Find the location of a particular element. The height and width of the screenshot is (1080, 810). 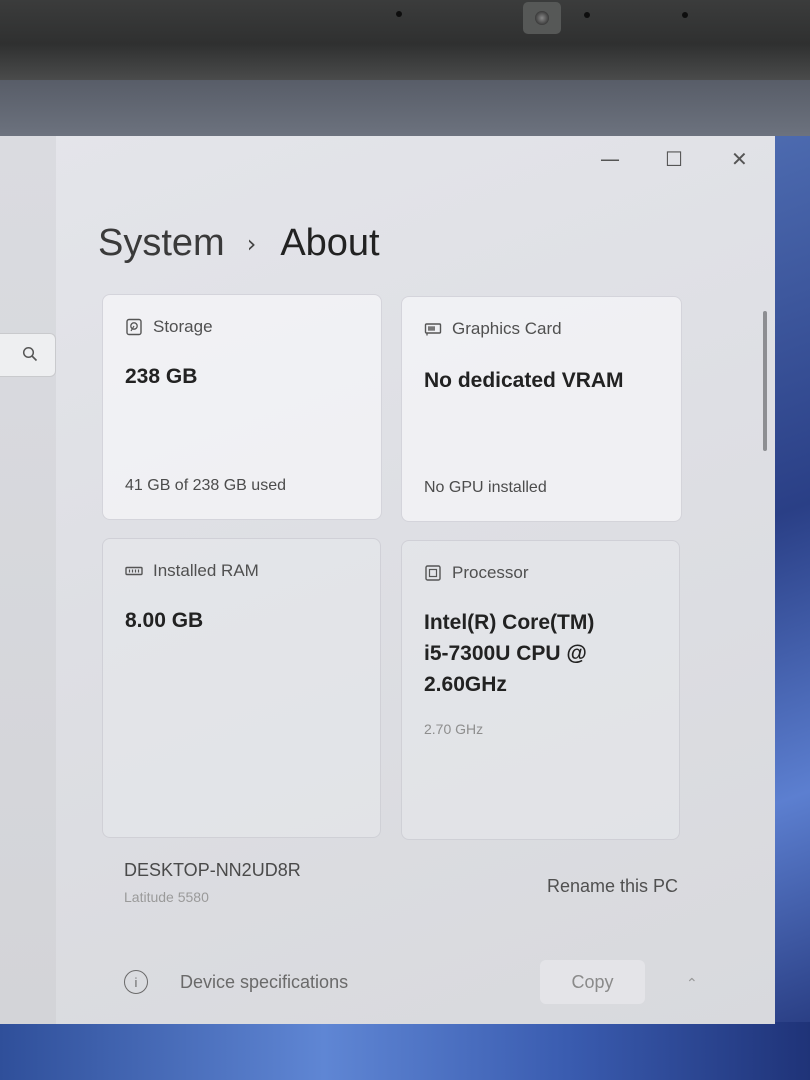

desktop-wallpaper-bottom is located at coordinates (405, 1051).